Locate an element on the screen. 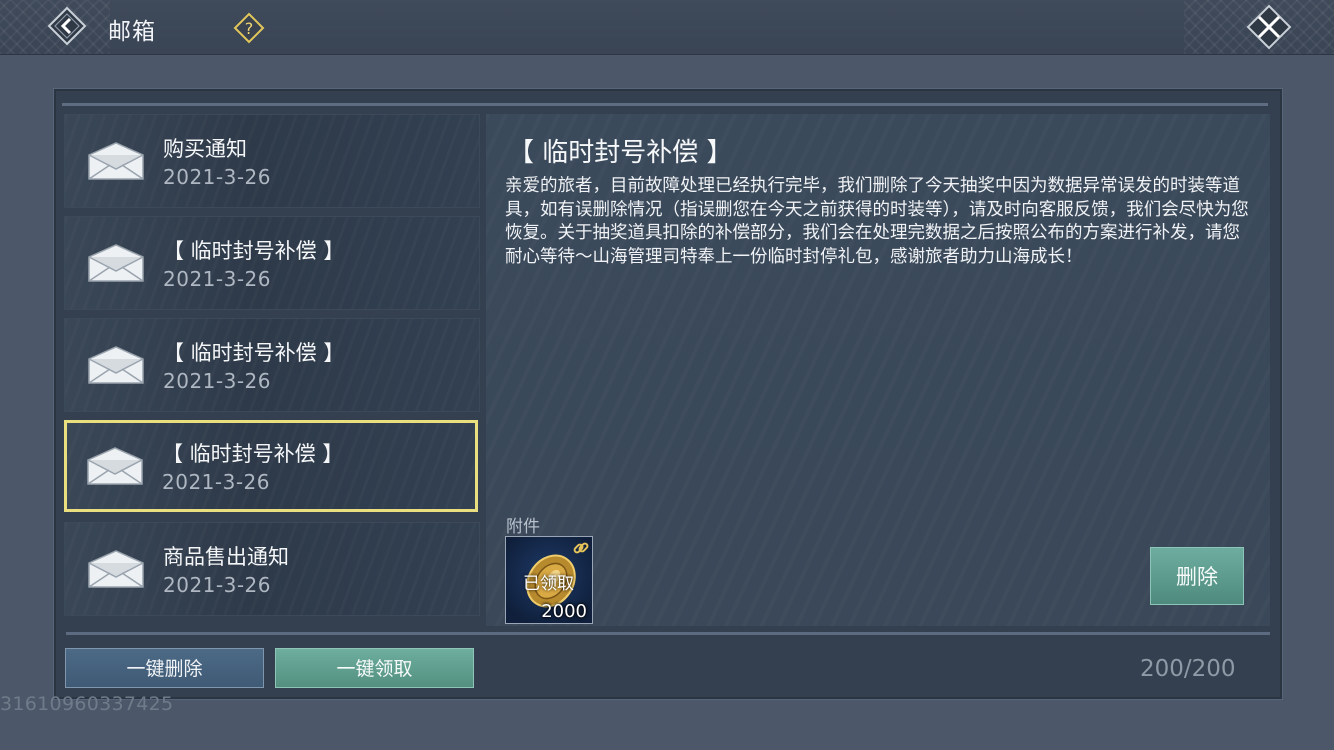 This screenshot has width=1334, height=750. mail-item-selected: 【 临时封号补偿 】 2021-3-26 is located at coordinates (271, 466).